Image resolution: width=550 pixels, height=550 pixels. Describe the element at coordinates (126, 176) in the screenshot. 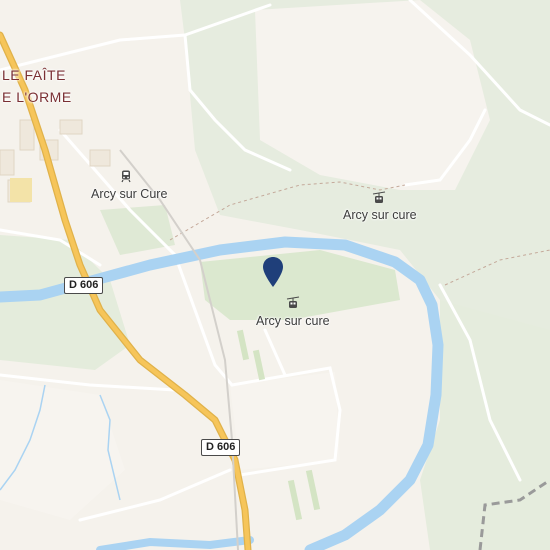

I see `train-station-icon` at that location.